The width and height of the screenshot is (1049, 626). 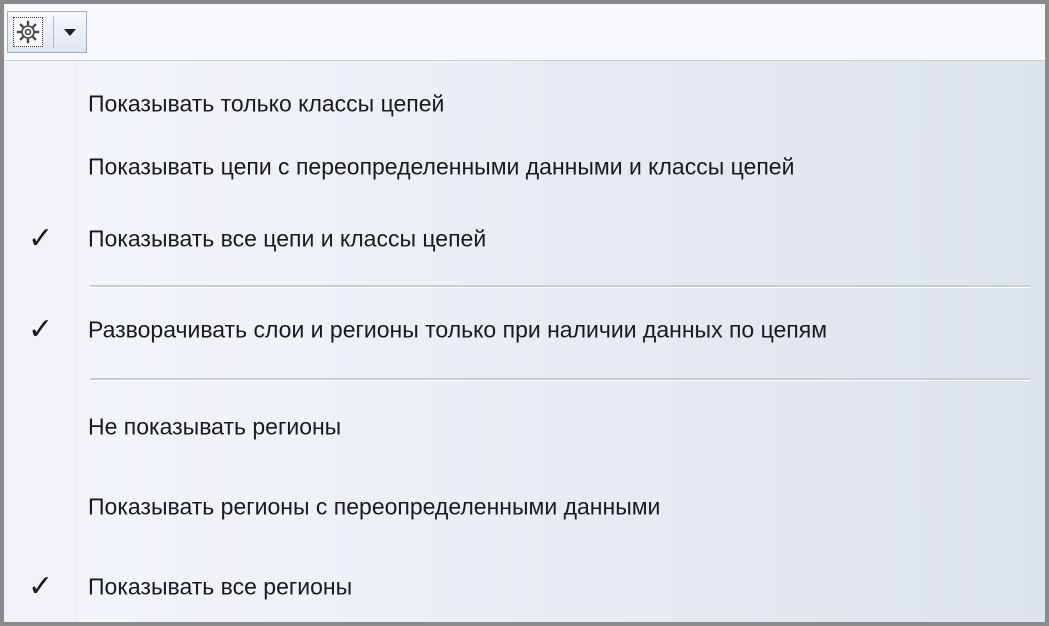 What do you see at coordinates (47, 32) in the screenshot?
I see `settings-split-button` at bounding box center [47, 32].